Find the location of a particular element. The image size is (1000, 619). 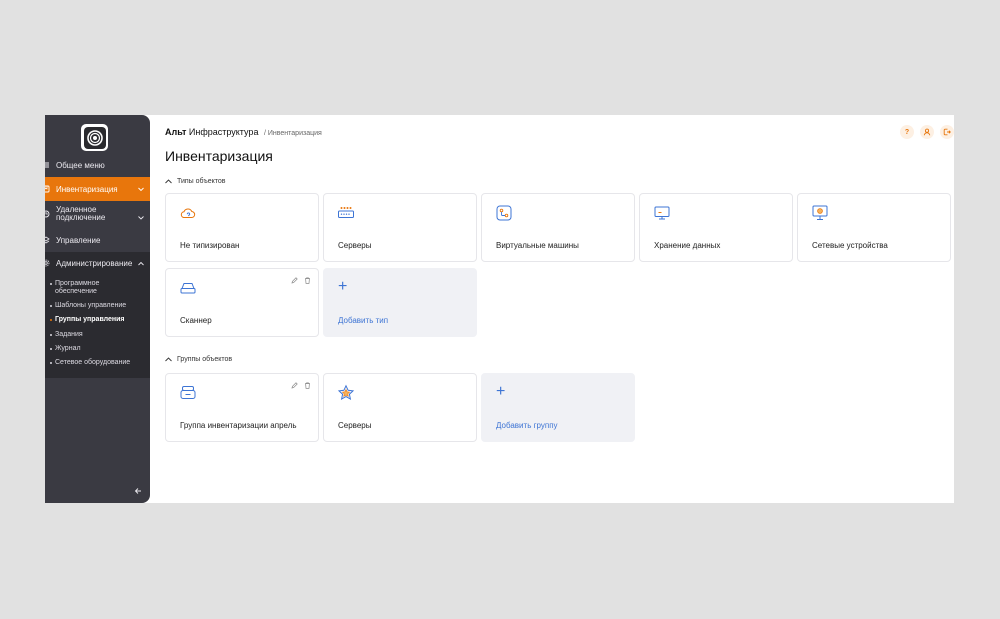

type-card-virtual-machines: Виртуальные машины is located at coordinates (558, 227).